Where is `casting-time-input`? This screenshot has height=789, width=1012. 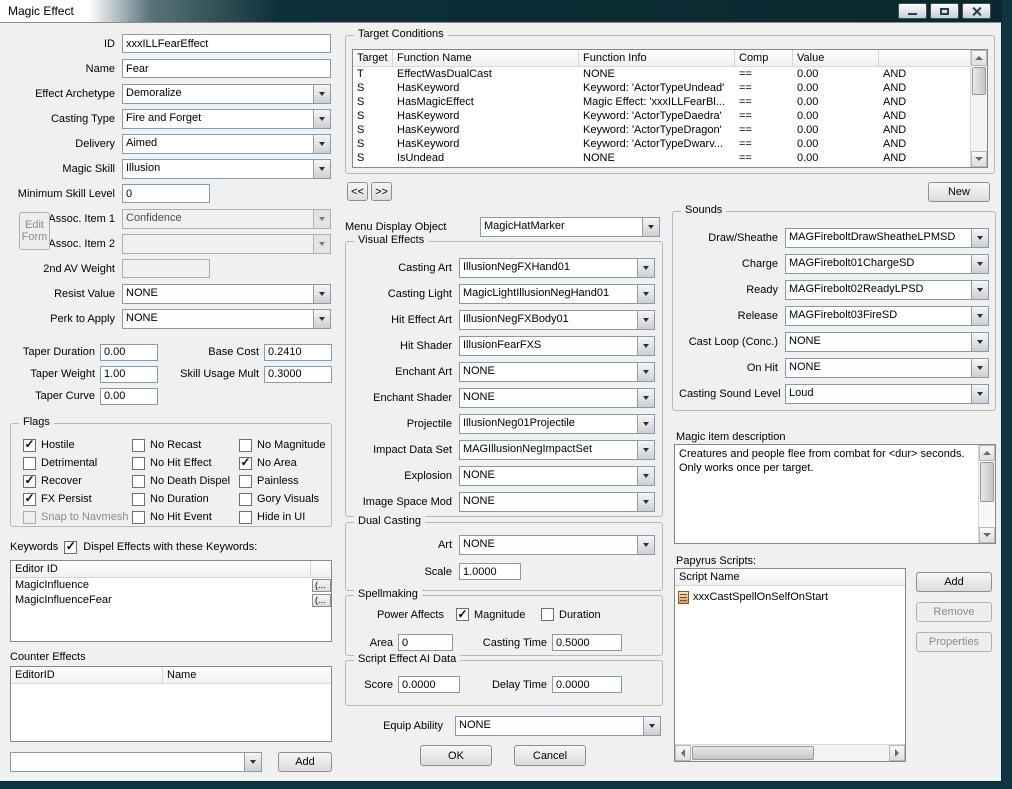
casting-time-input is located at coordinates (587, 642).